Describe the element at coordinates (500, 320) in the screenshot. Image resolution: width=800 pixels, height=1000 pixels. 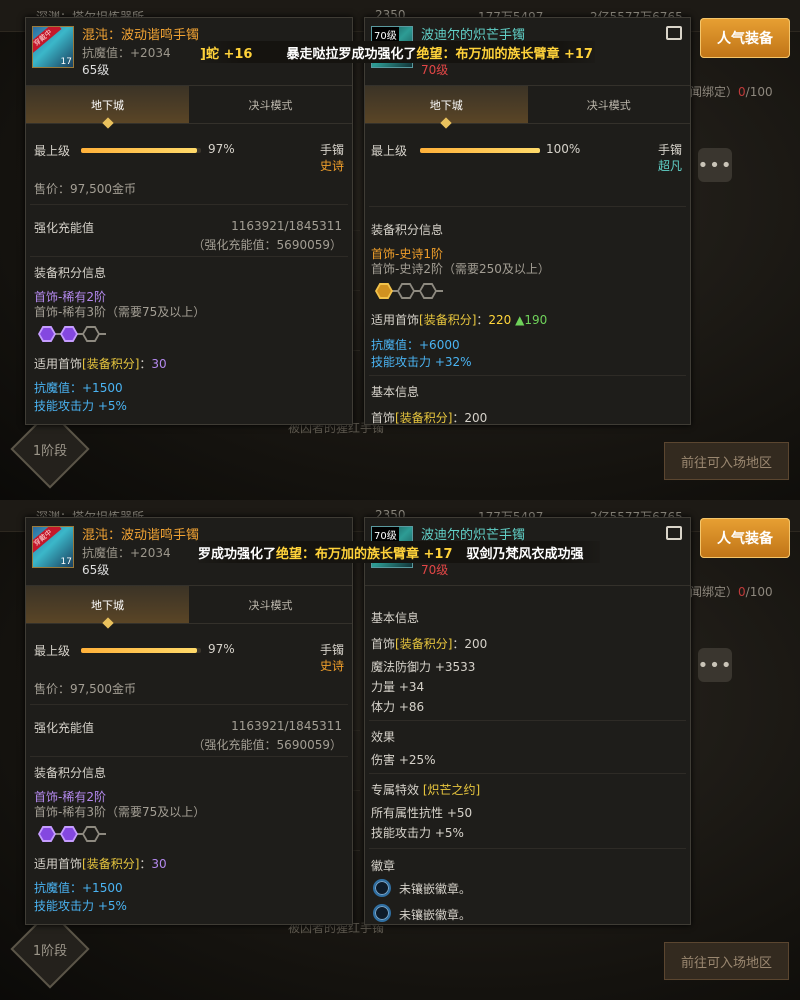
I see `score-value: 220` at that location.